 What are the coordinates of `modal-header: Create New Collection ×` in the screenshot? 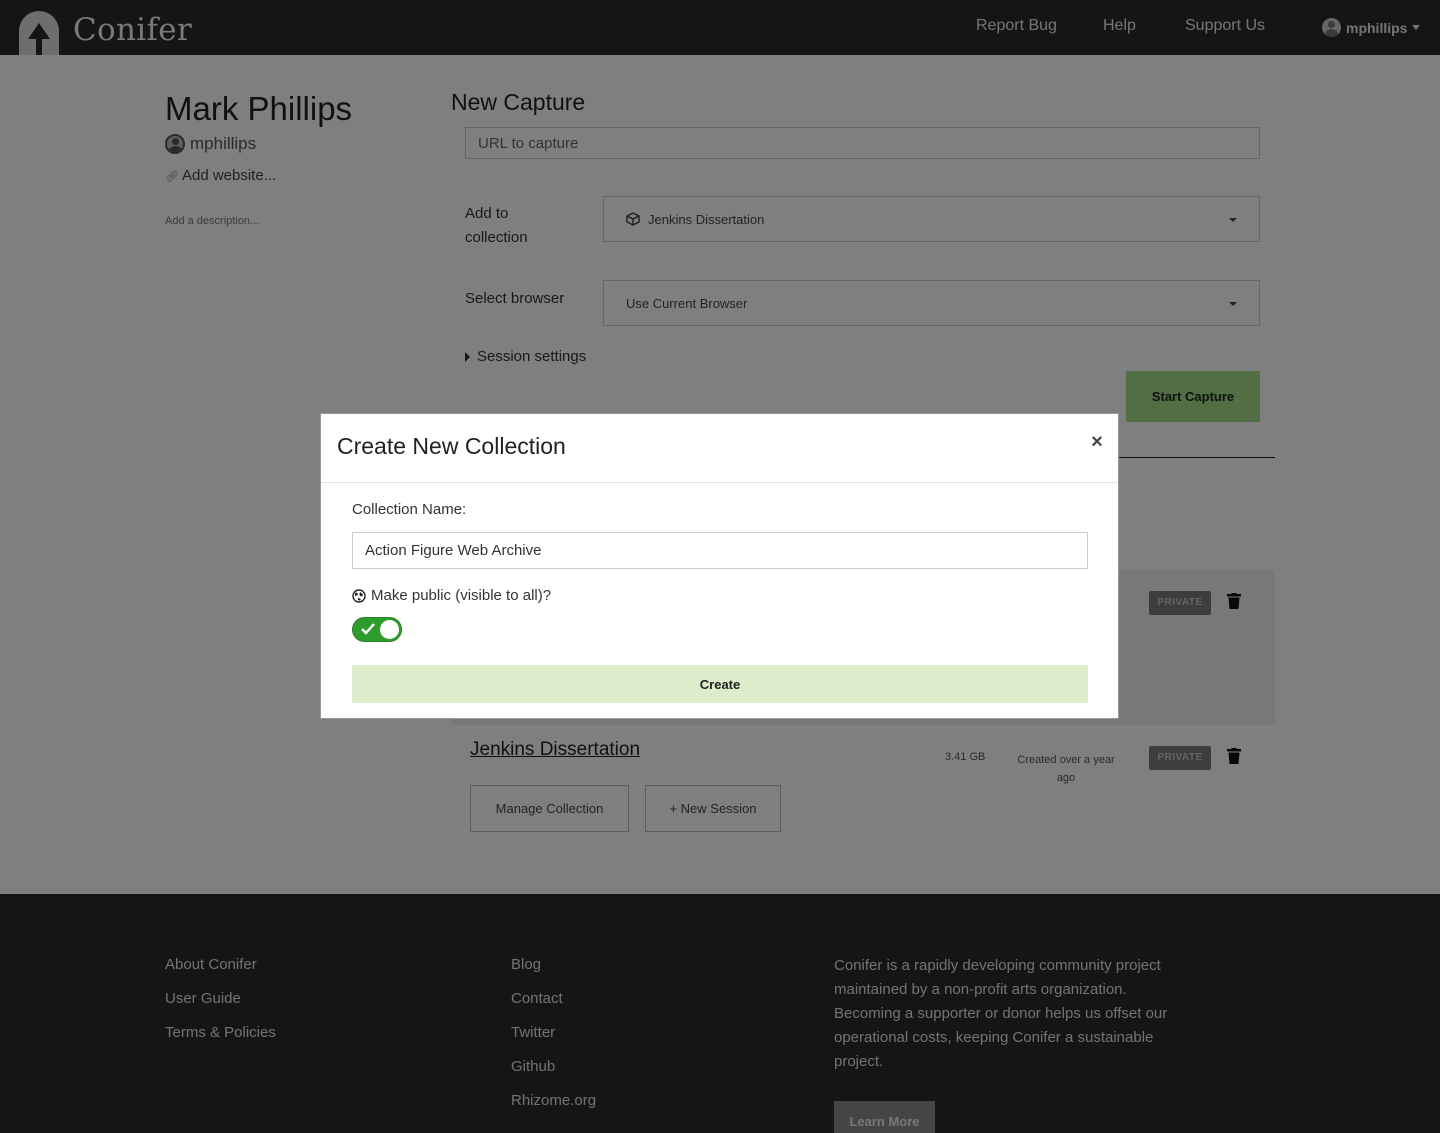 It's located at (719, 448).